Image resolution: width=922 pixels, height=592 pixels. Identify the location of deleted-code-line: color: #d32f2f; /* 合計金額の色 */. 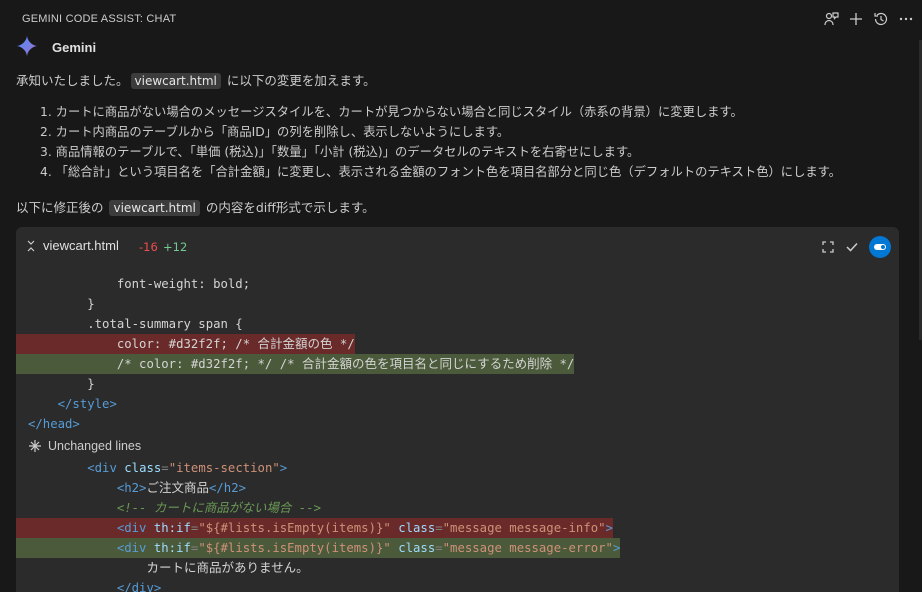
(457, 344).